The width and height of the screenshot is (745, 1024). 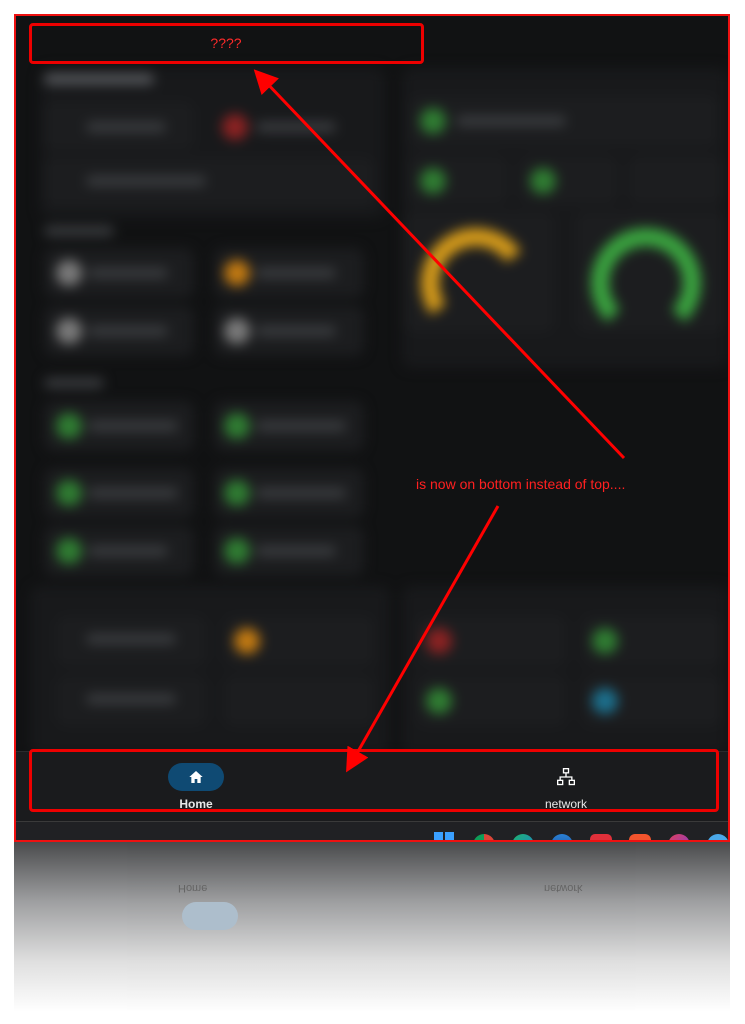 I want to click on annotation-navbar-box, so click(x=374, y=780).